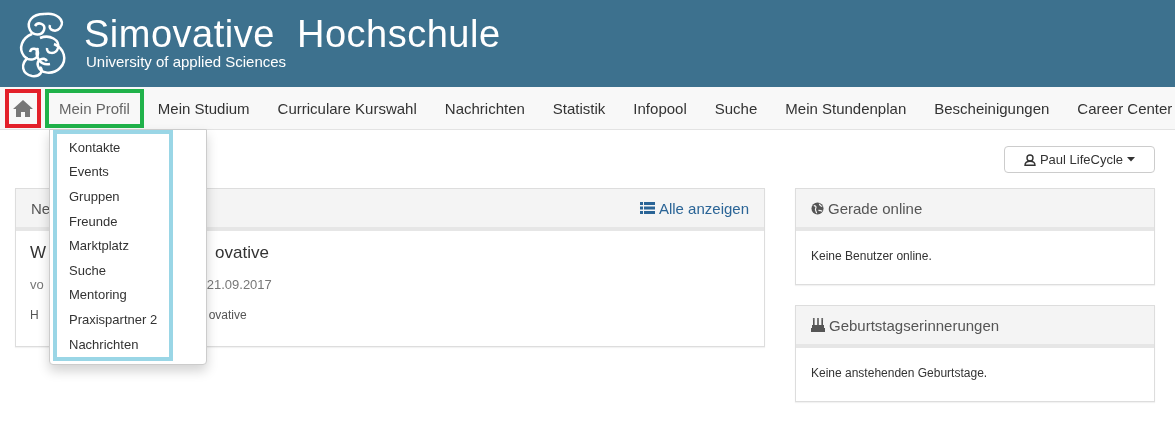 This screenshot has width=1175, height=430. Describe the element at coordinates (113, 221) in the screenshot. I see `menu-item: Freunde` at that location.